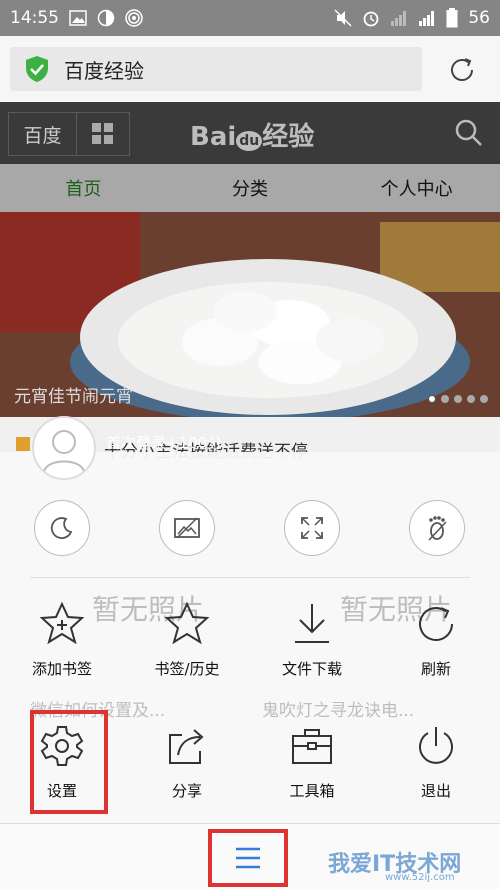 Image resolution: width=500 pixels, height=889 pixels. I want to click on bookmarks-history-button: 书签/历史, so click(187, 638).